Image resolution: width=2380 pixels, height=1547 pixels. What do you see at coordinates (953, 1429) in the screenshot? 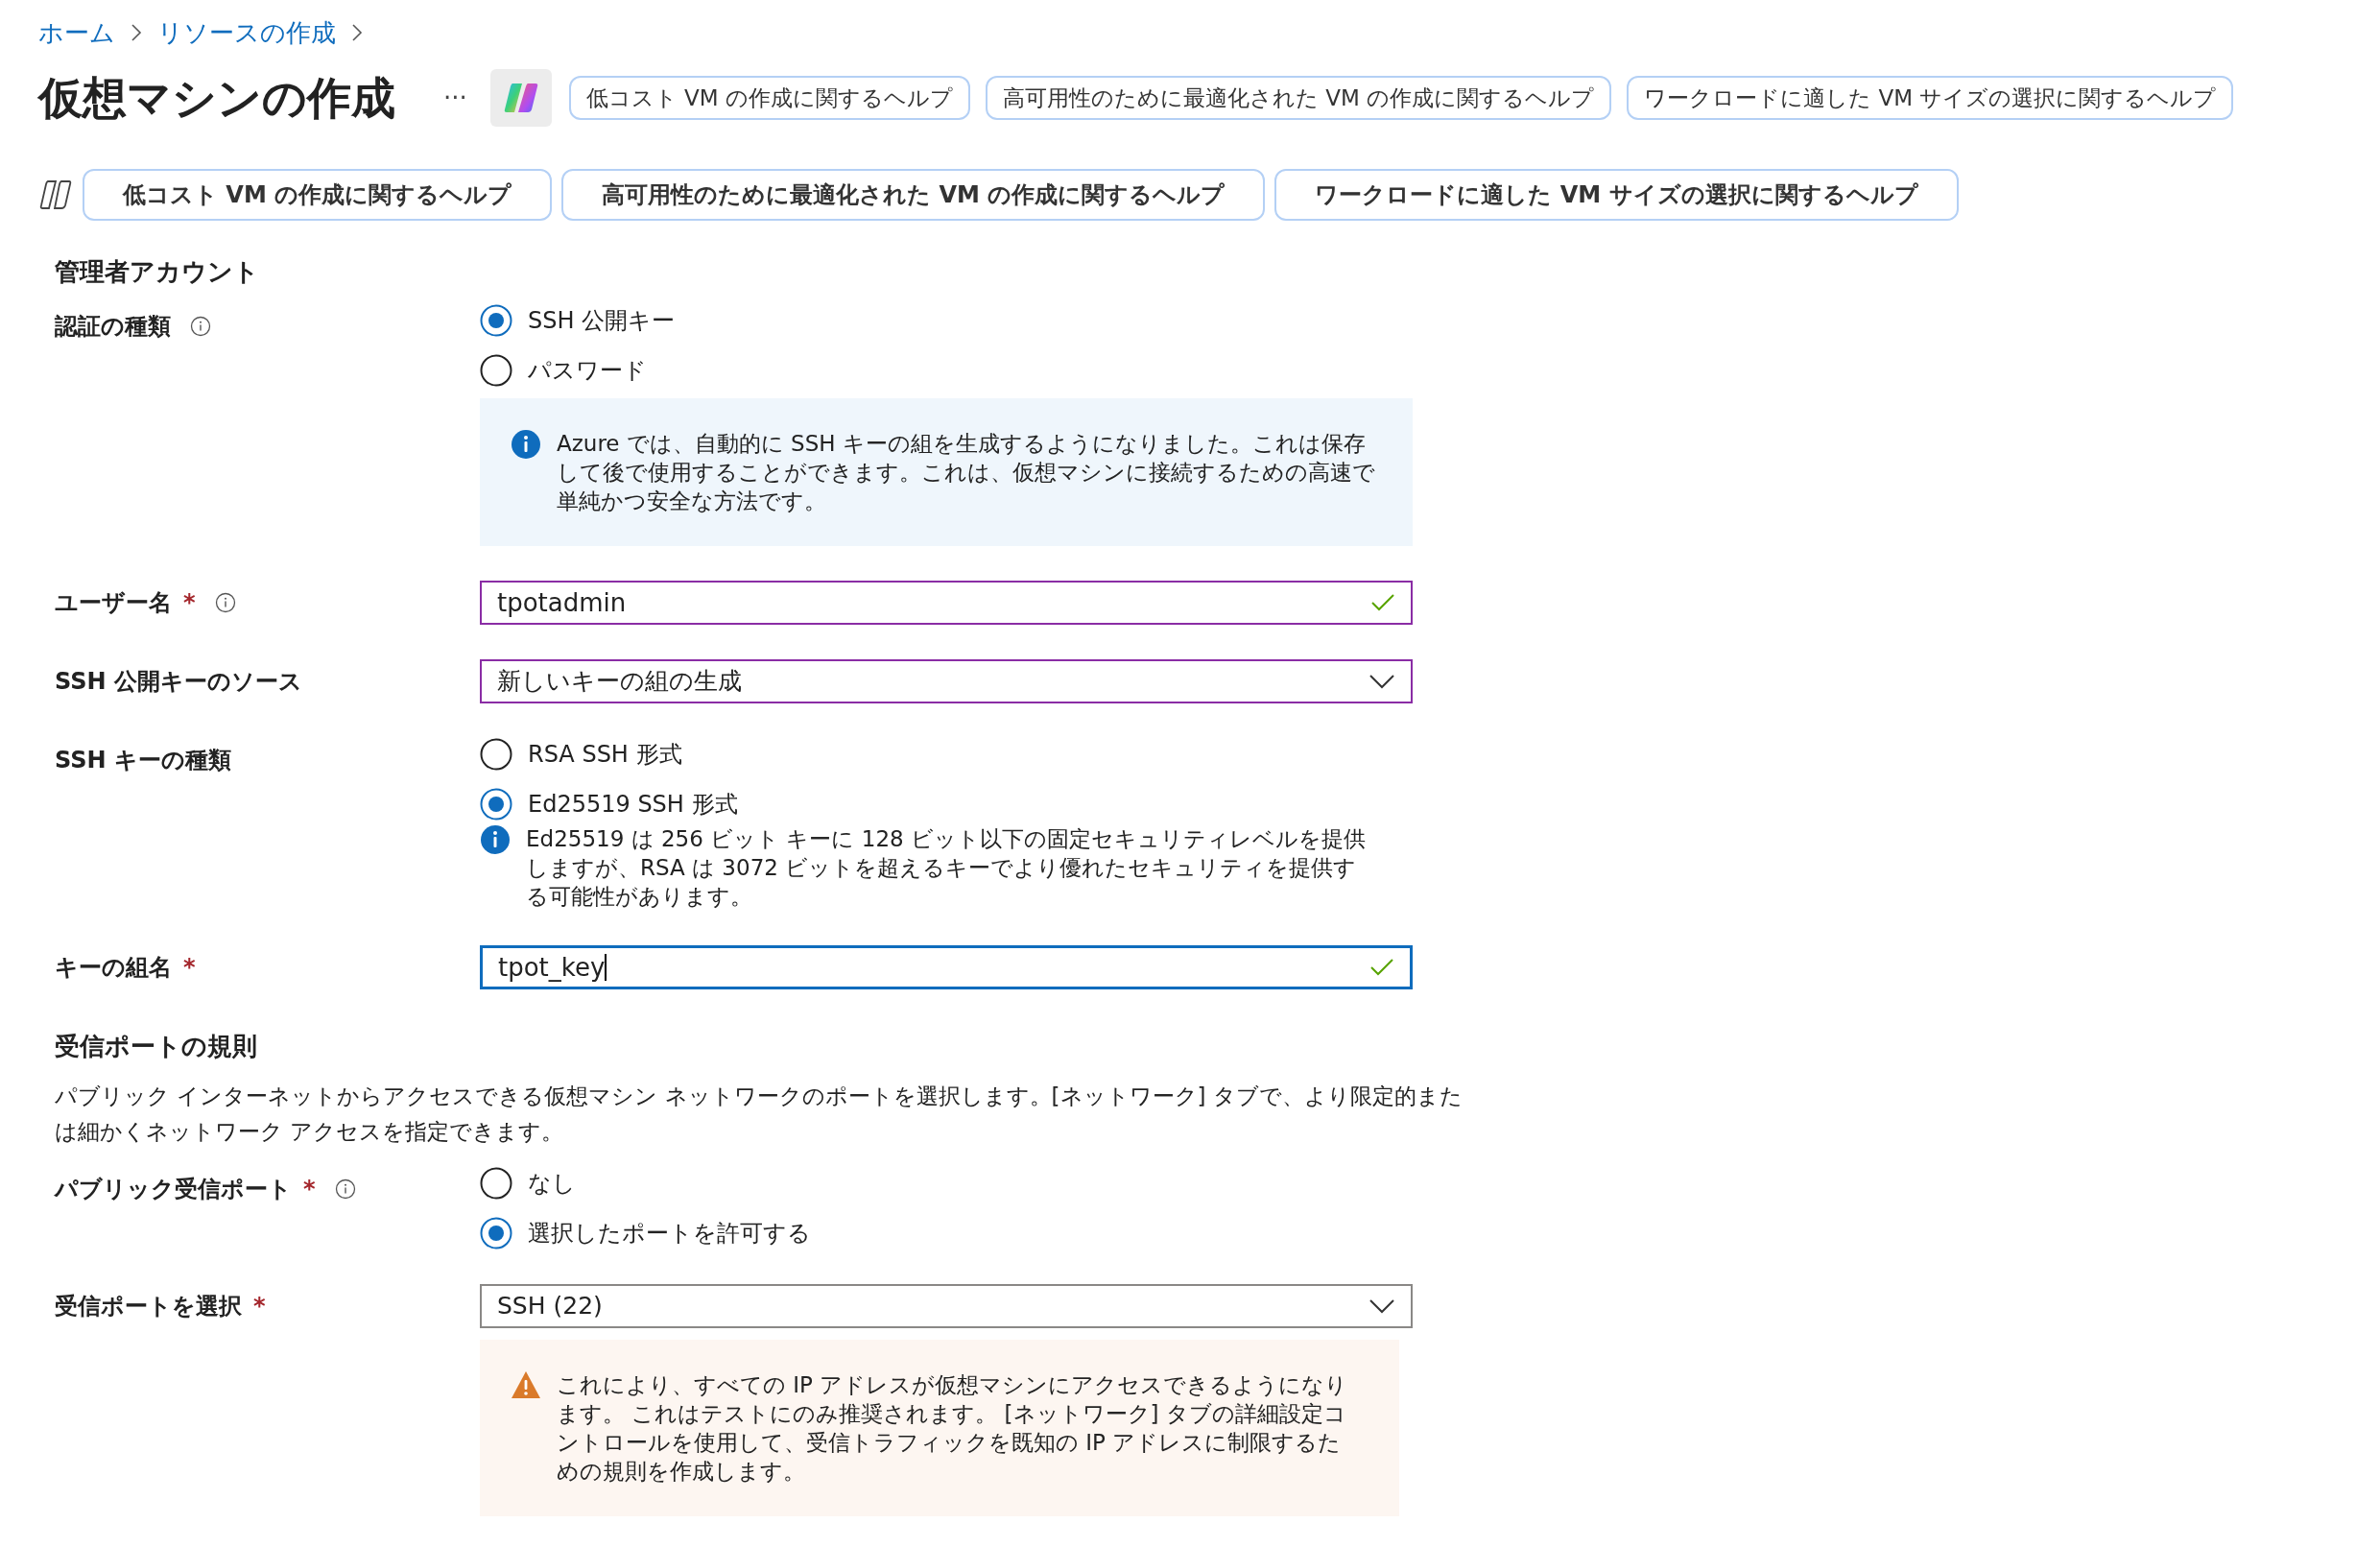
I see `note-text: これにより、すべての IP アドレスが仮想マシンにアクセスできるようになります。 これはテストにのみ推奨されます。 [ネットワーク] タブの詳細設定コントロールを使用して、受信トラフィックを既知の IP アドレスに制限するための規則を作成します。` at bounding box center [953, 1429].